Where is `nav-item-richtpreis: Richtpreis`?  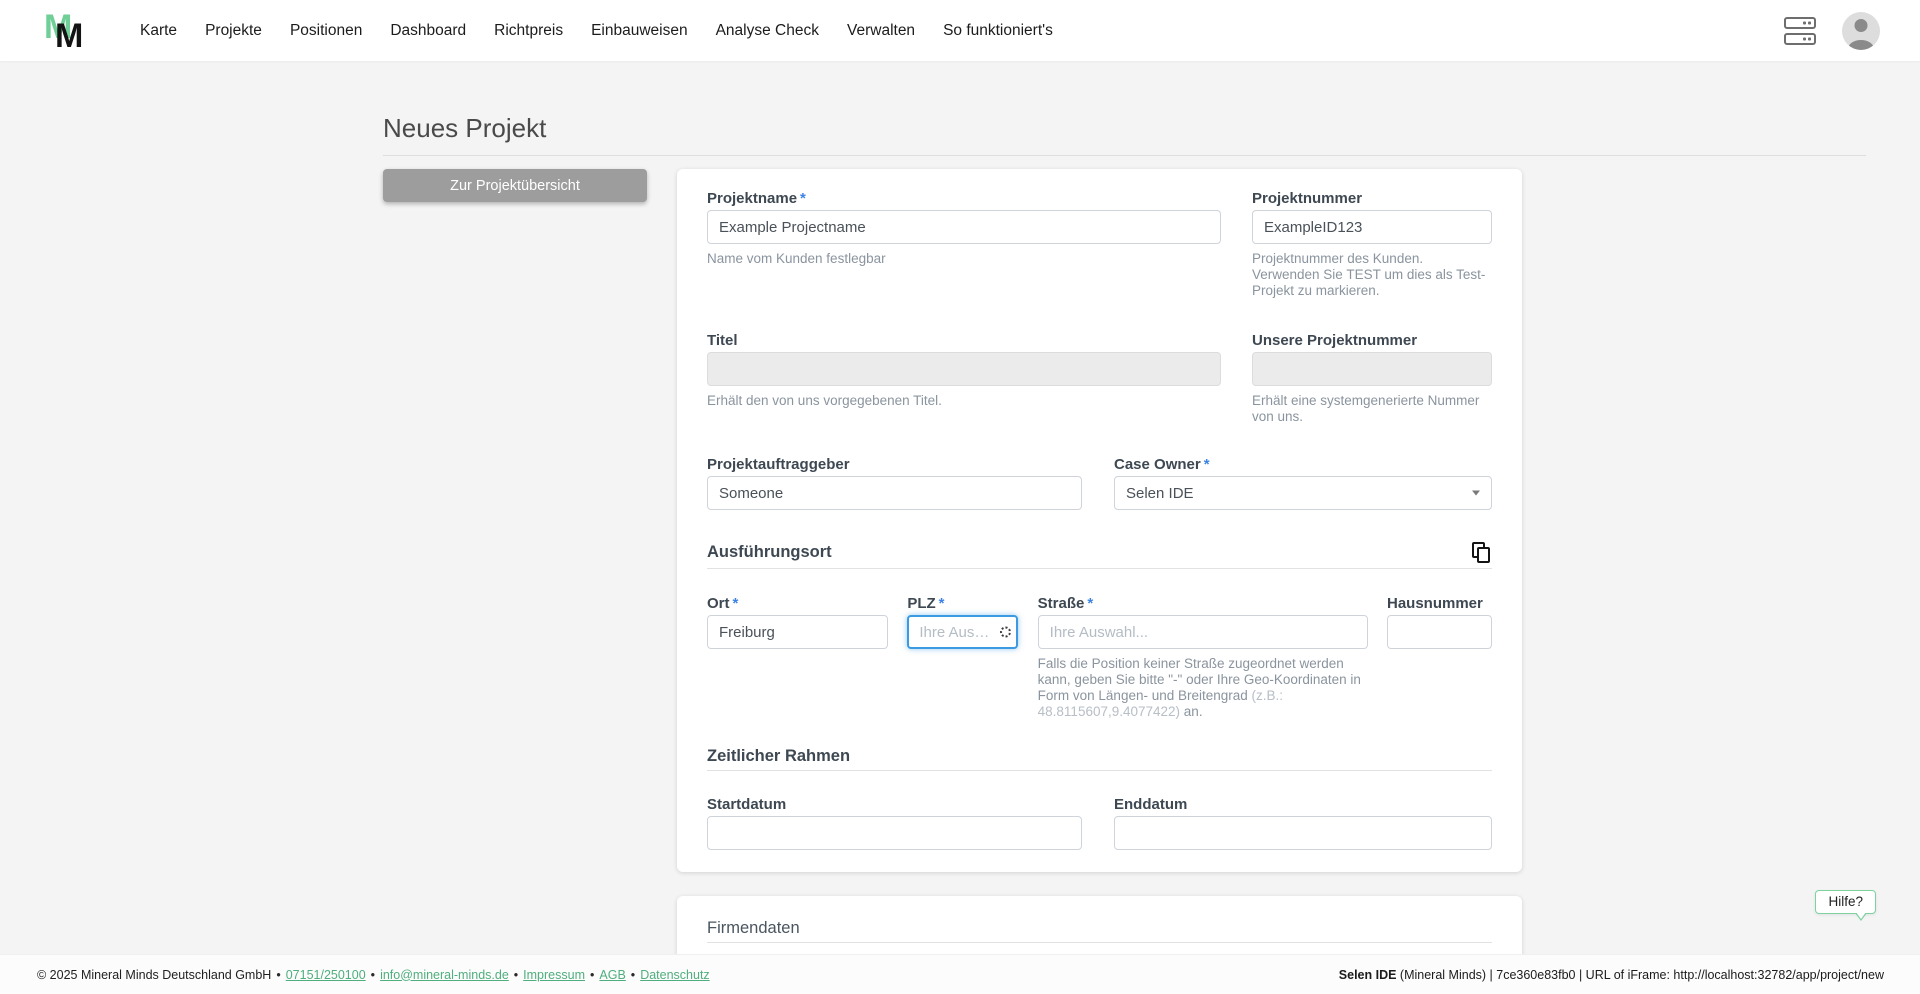 nav-item-richtpreis: Richtpreis is located at coordinates (528, 31).